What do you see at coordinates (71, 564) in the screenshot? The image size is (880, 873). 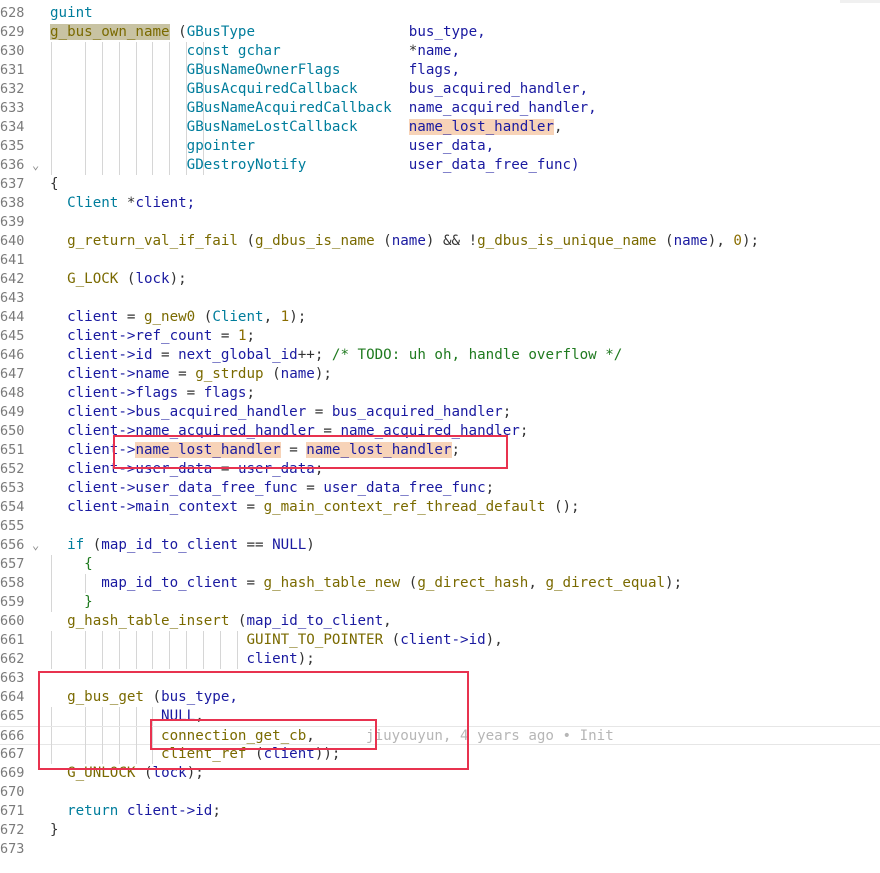 I see `code-text: {` at bounding box center [71, 564].